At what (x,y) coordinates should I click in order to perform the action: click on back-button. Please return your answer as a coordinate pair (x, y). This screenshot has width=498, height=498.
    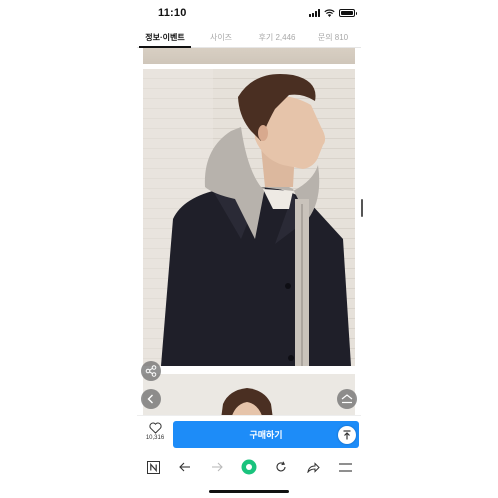
    Looking at the image, I should click on (185, 467).